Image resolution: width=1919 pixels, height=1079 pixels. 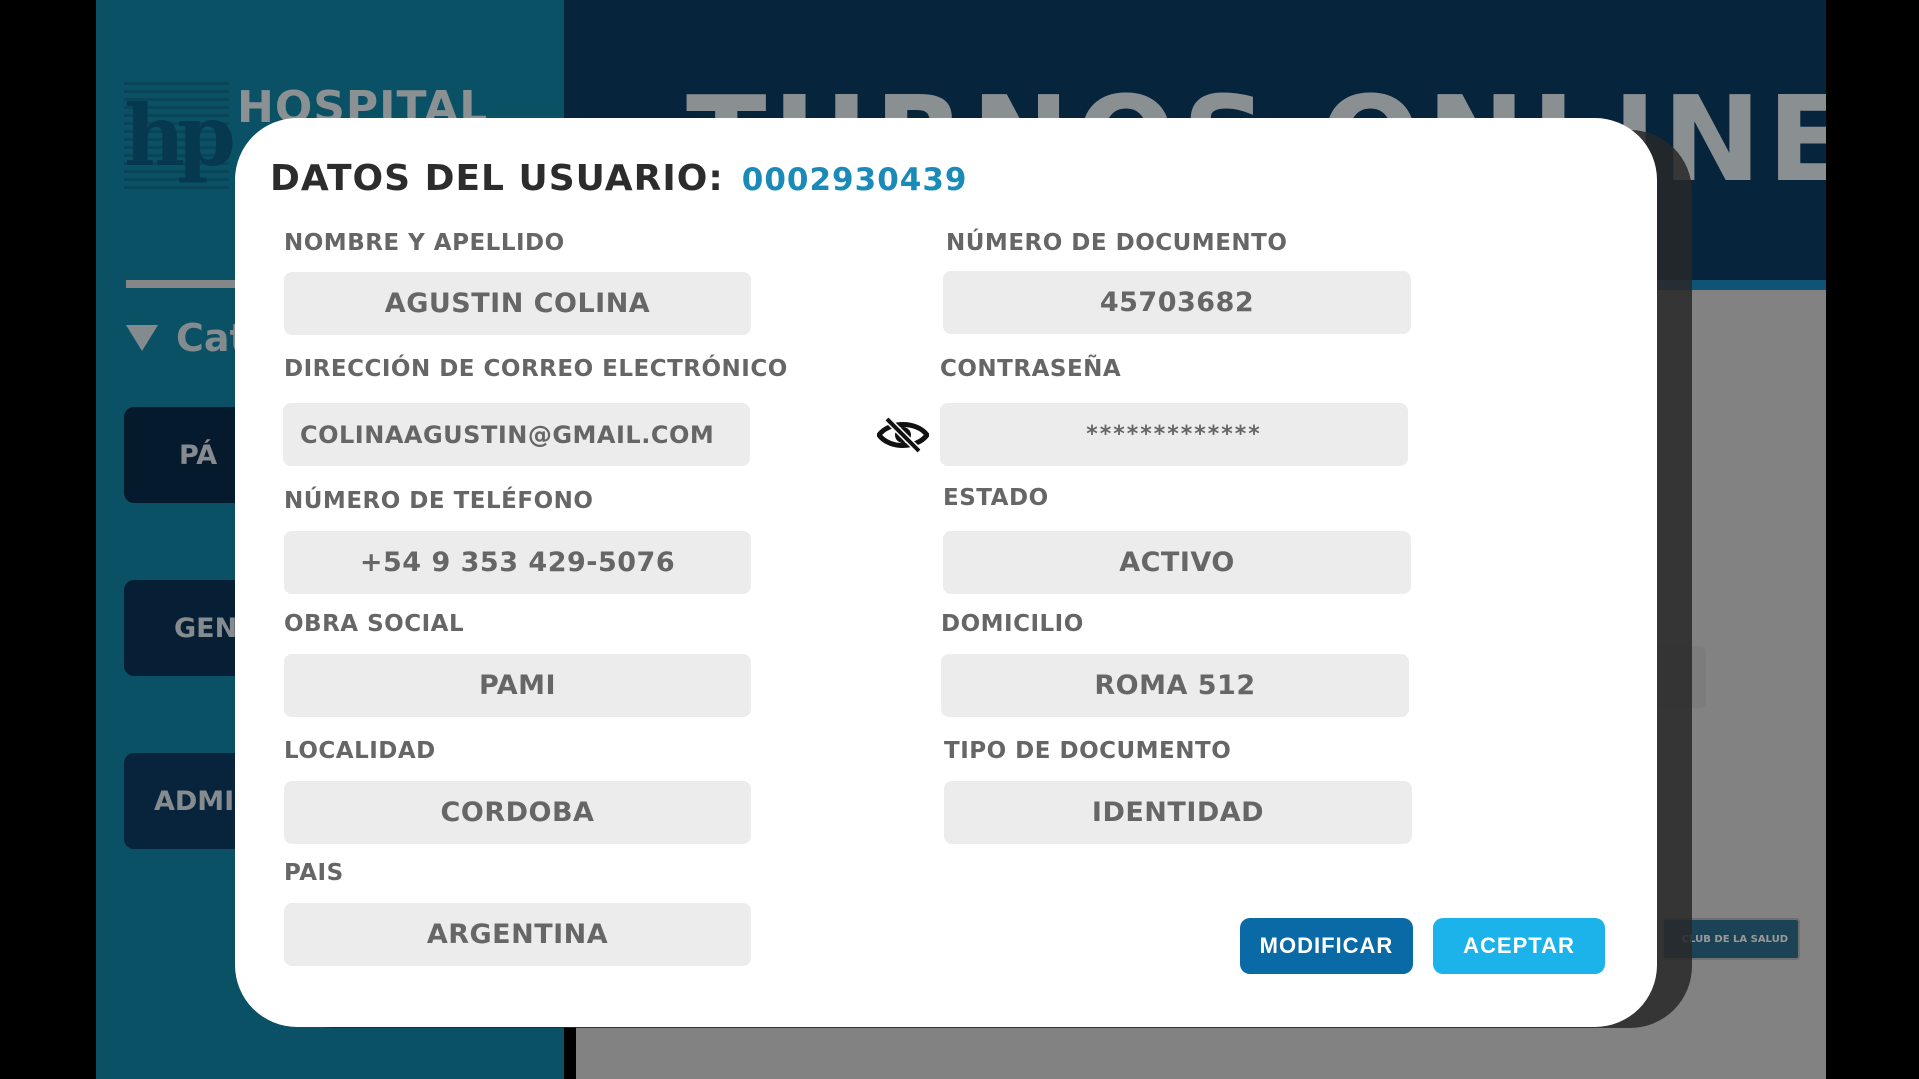 What do you see at coordinates (903, 435) in the screenshot?
I see `eye-slash-icon` at bounding box center [903, 435].